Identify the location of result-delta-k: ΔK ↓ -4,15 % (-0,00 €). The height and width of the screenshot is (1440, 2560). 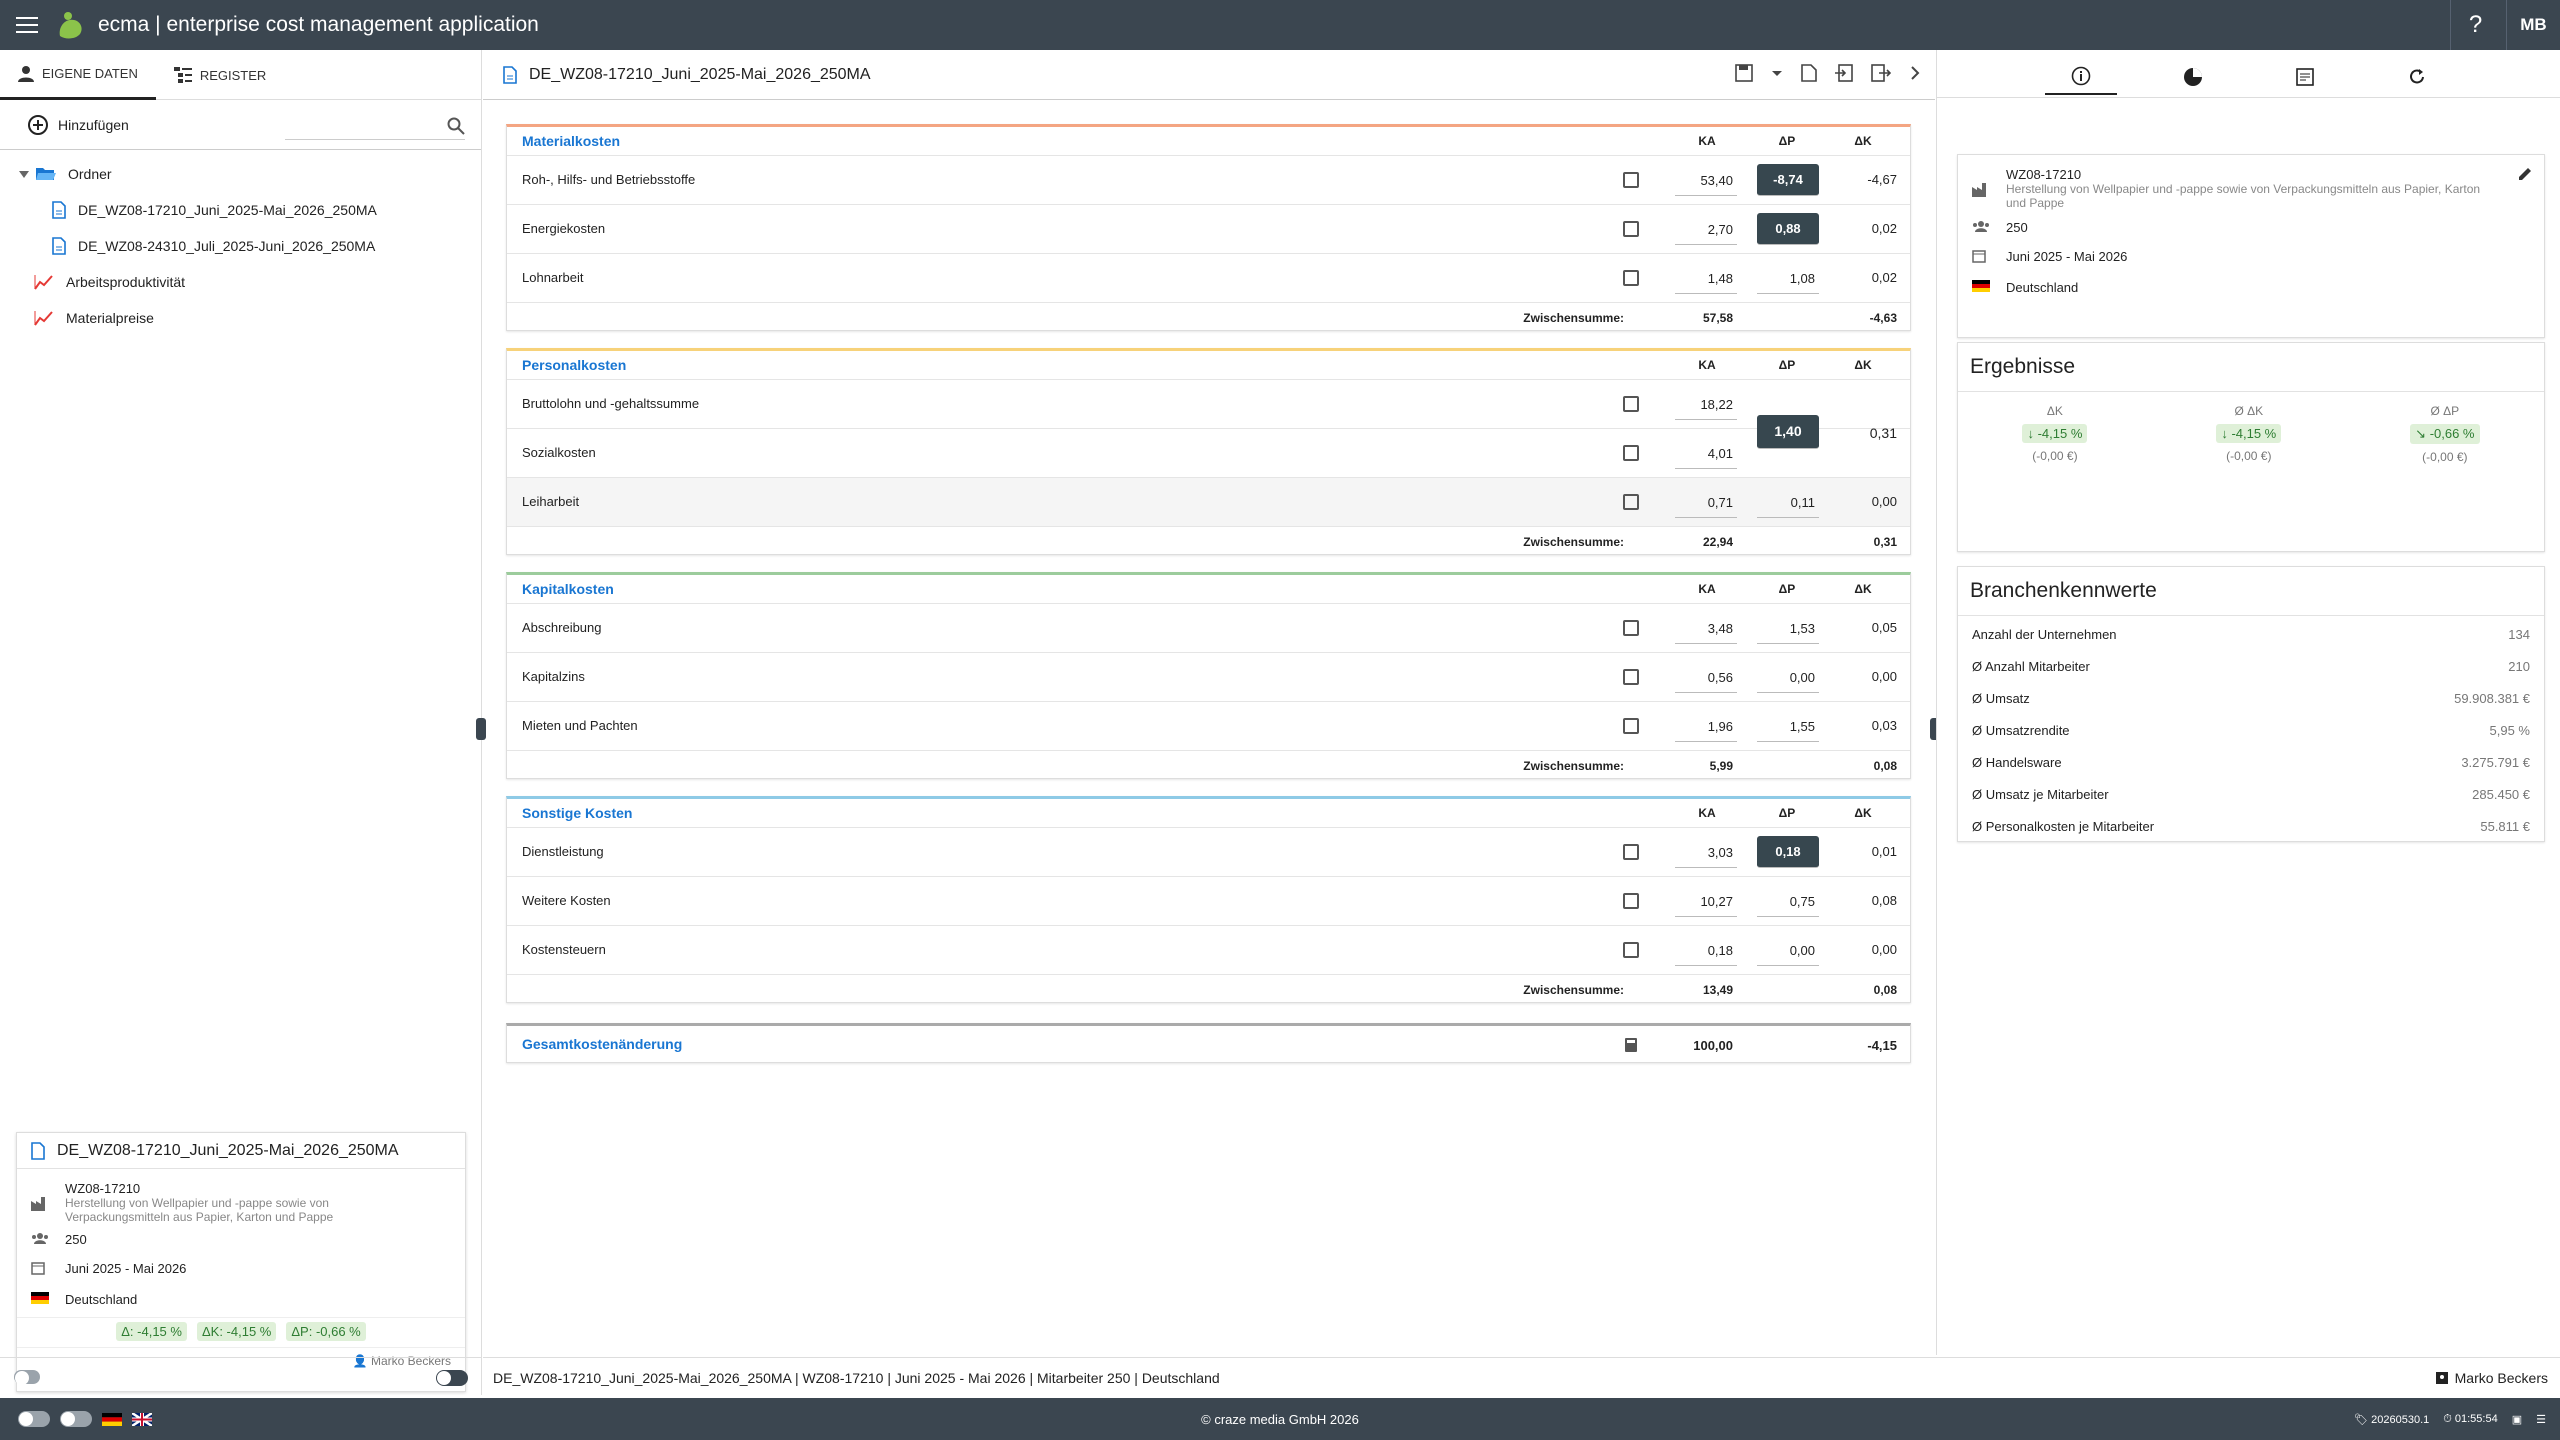
(2055, 434).